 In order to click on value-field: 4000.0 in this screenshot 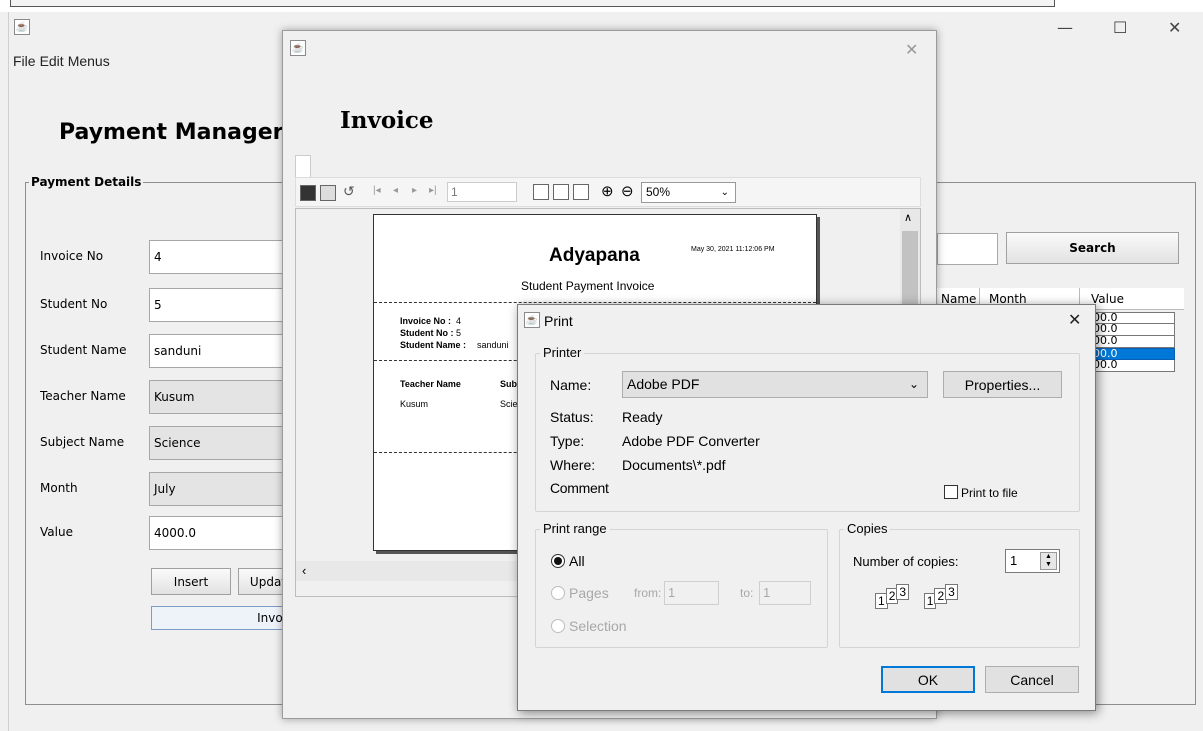, I will do `click(220, 533)`.